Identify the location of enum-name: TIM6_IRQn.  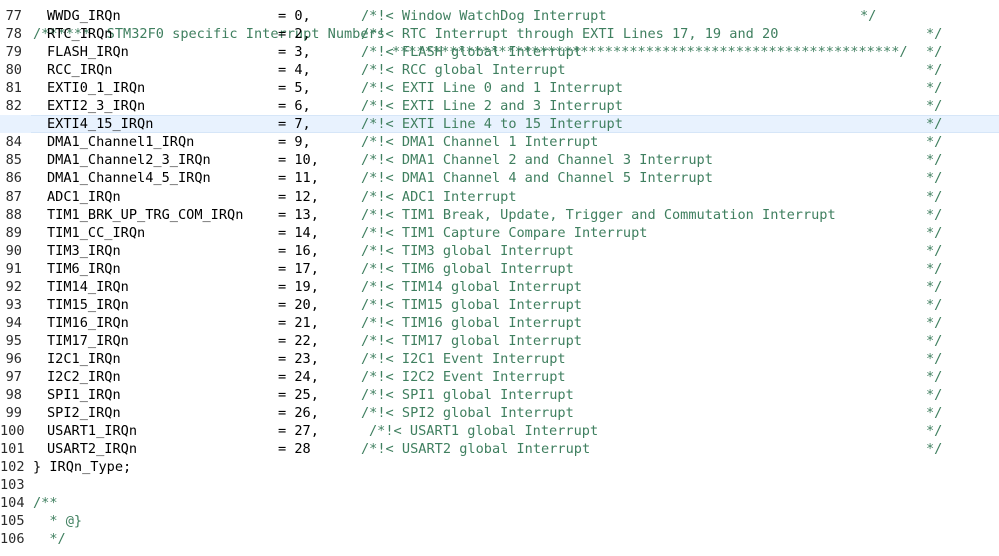
(84, 268).